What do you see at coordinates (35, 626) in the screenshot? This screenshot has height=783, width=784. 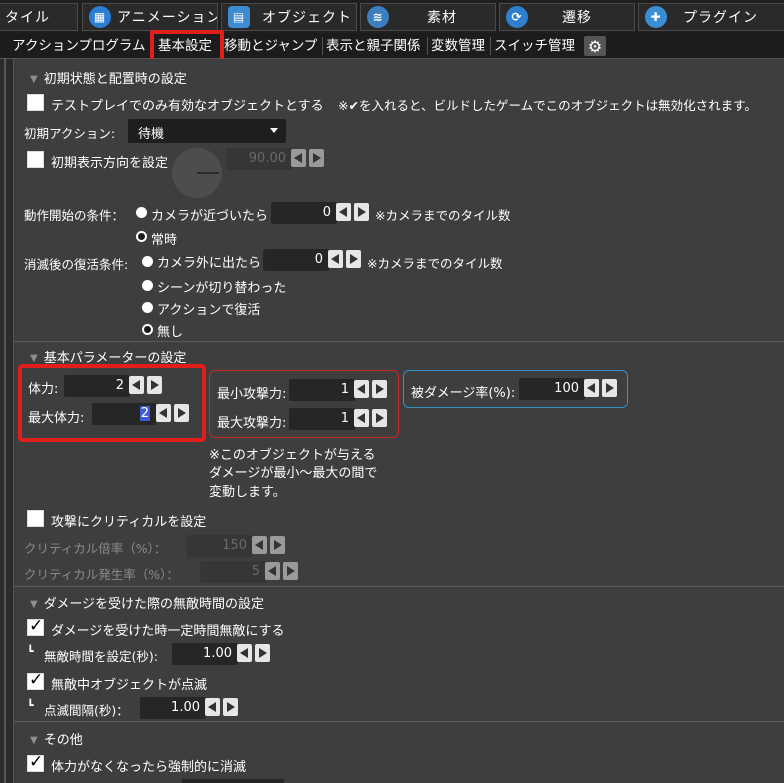 I see `invincible-checkbox` at bounding box center [35, 626].